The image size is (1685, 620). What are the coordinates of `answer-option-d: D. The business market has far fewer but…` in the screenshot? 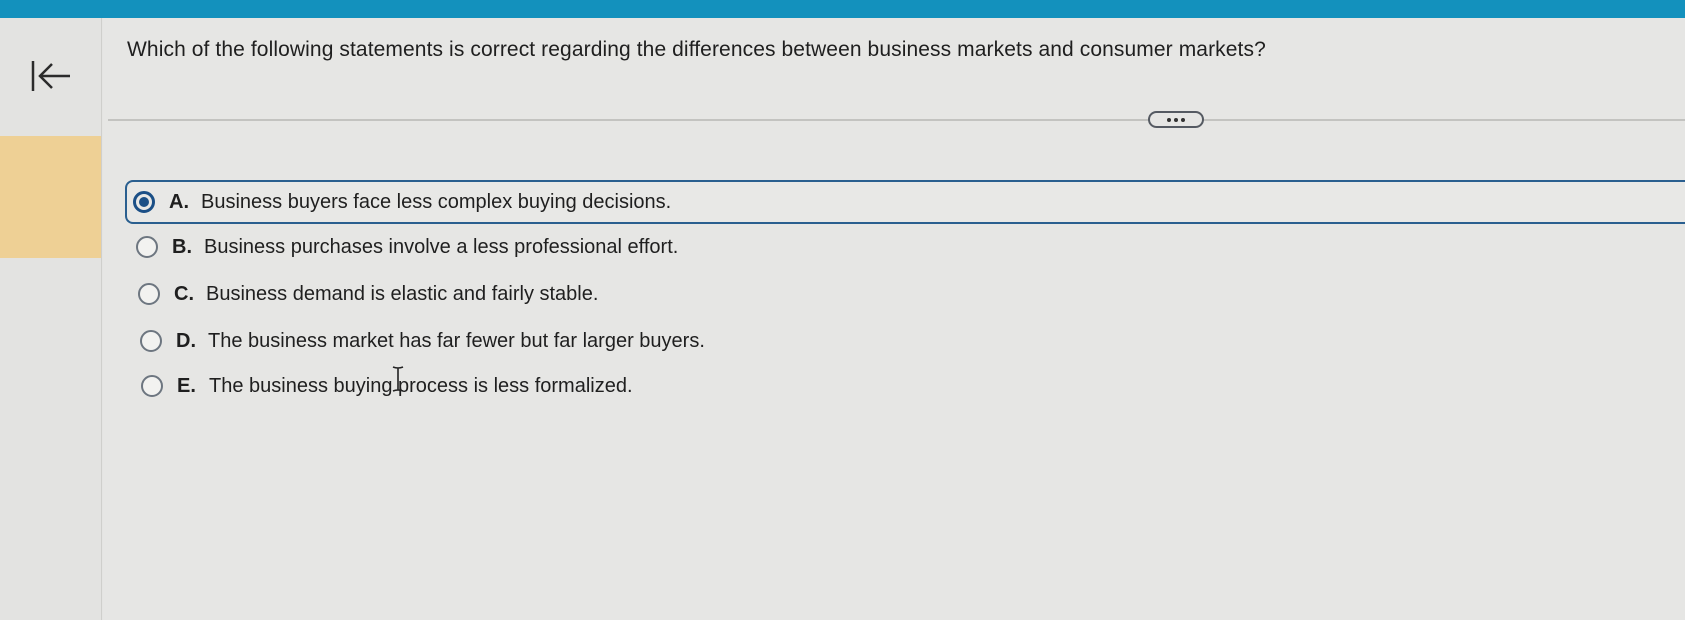 It's located at (908, 341).